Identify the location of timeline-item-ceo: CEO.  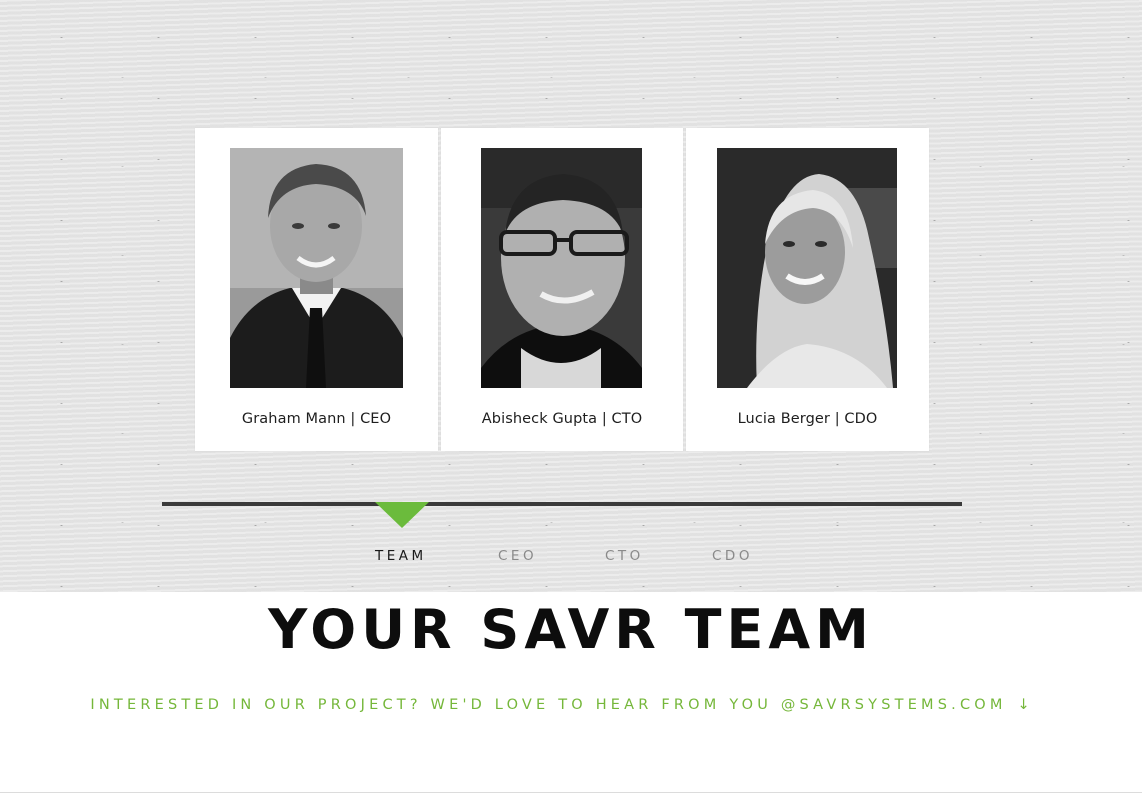
(517, 556).